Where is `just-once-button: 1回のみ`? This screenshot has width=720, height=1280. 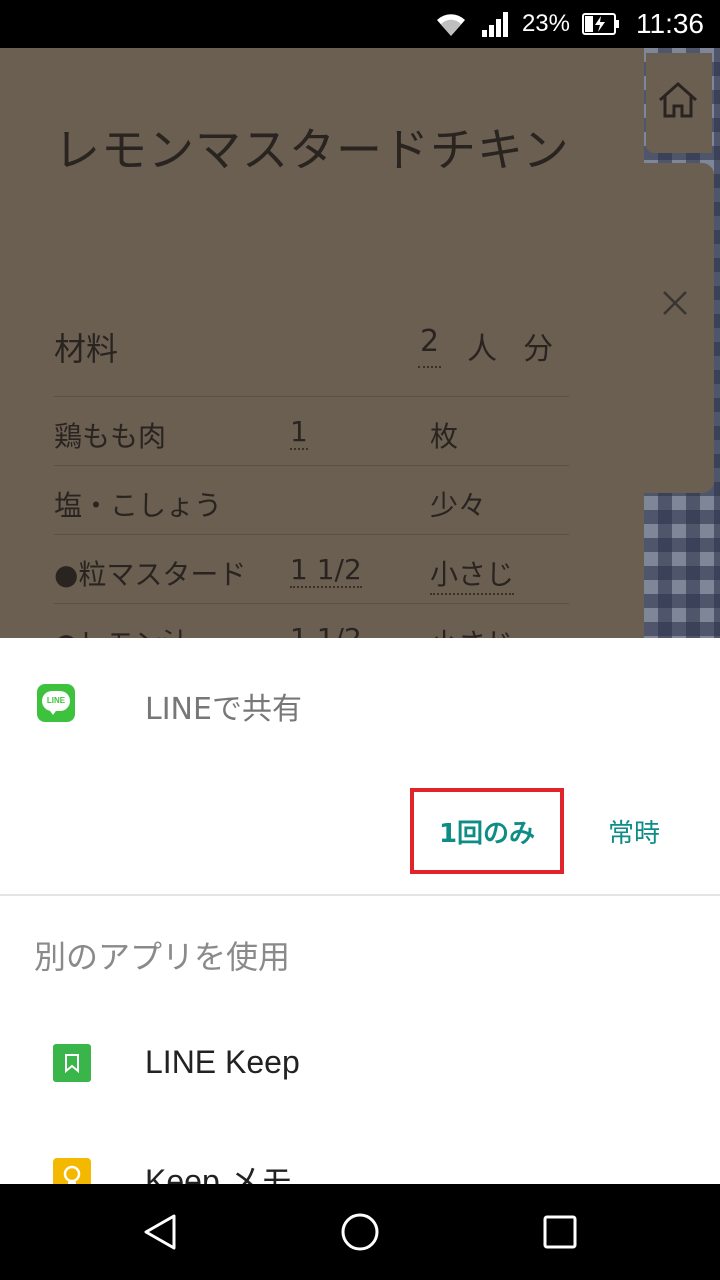 just-once-button: 1回のみ is located at coordinates (487, 831).